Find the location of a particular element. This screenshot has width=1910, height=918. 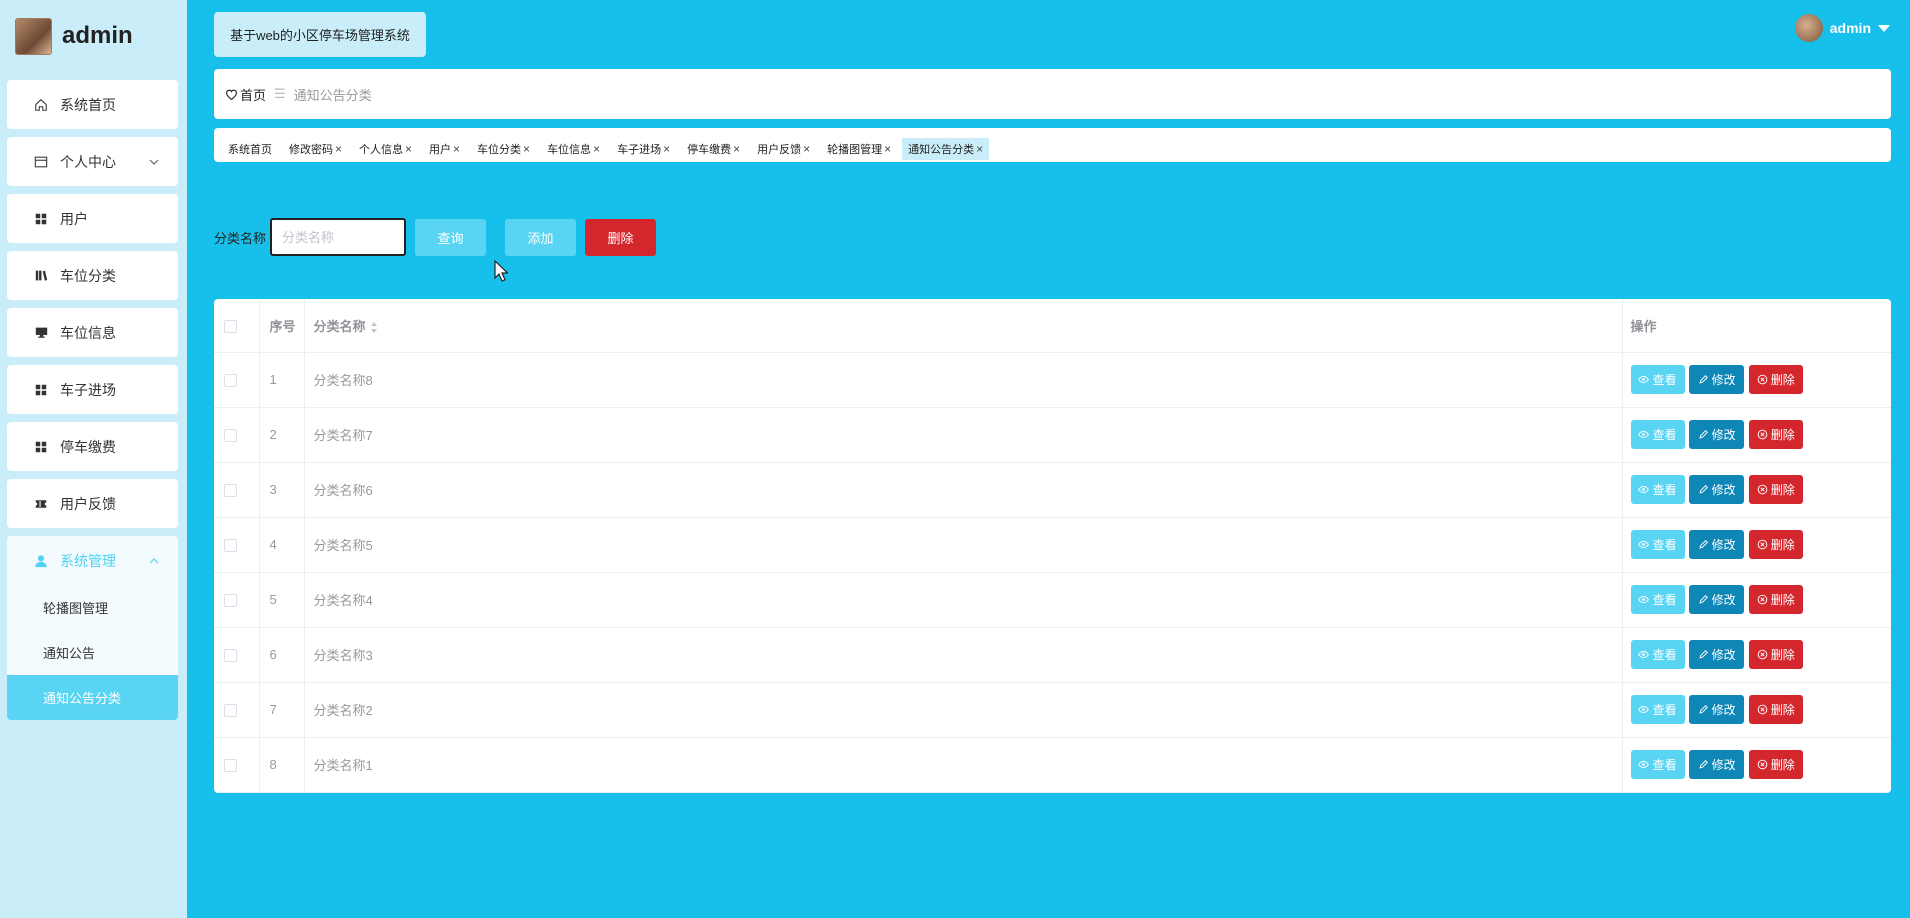

sidebar-subitem-notice-category: 通知公告分类 is located at coordinates (92, 697).